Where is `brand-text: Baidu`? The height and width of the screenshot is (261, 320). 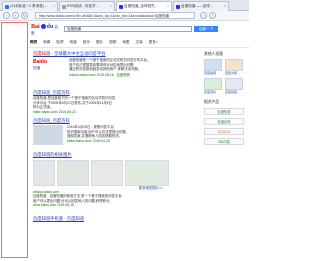
brand-text: Baidu is located at coordinates (40, 62).